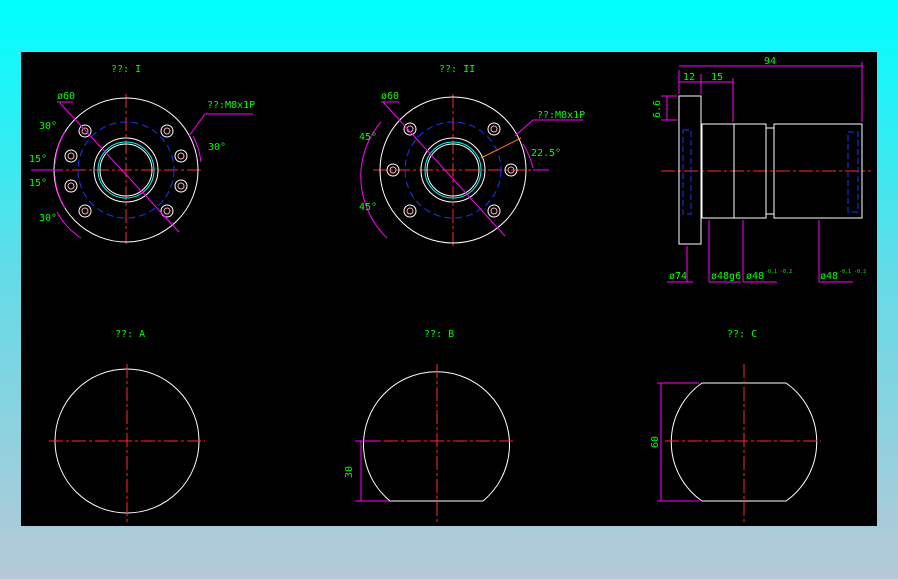 This screenshot has height=579, width=898. I want to click on side-dim-6-6: 6.6, so click(657, 109).